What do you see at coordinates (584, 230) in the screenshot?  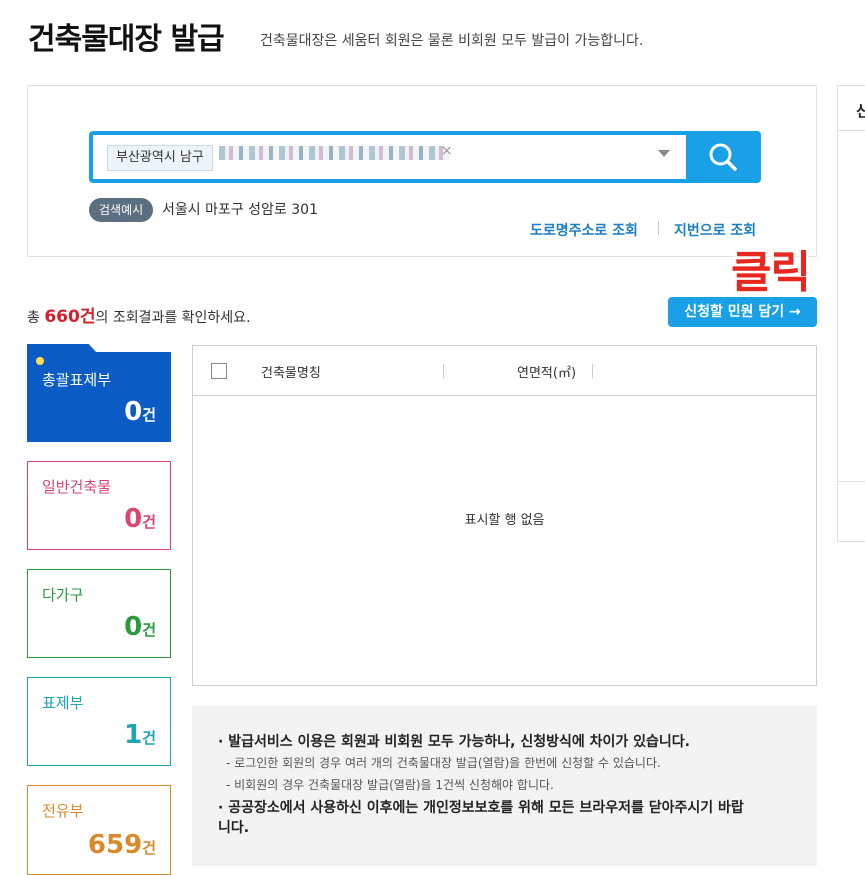 I see `road-address-search-link: 도로명주소로 조회` at bounding box center [584, 230].